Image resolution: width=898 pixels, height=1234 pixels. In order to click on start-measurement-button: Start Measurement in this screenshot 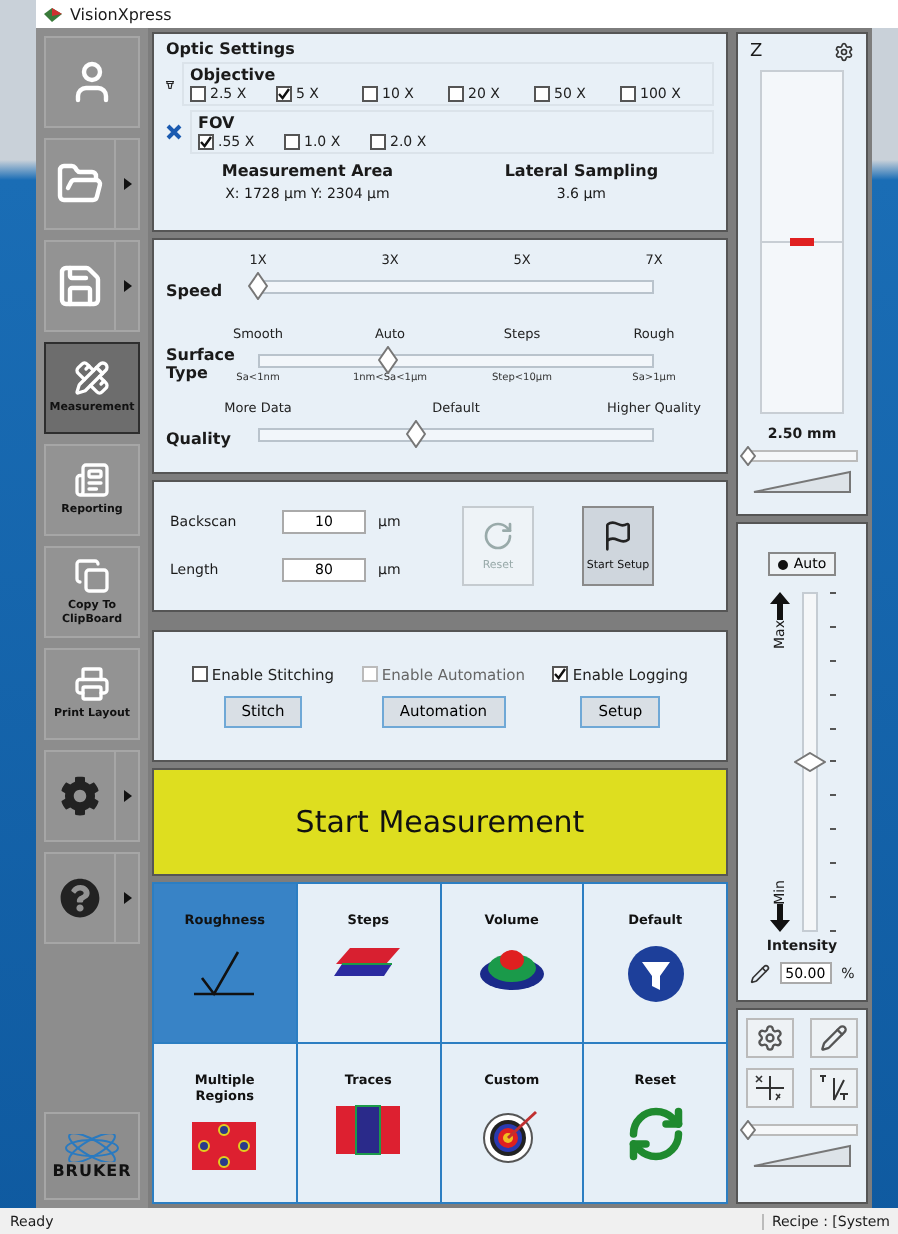, I will do `click(440, 822)`.